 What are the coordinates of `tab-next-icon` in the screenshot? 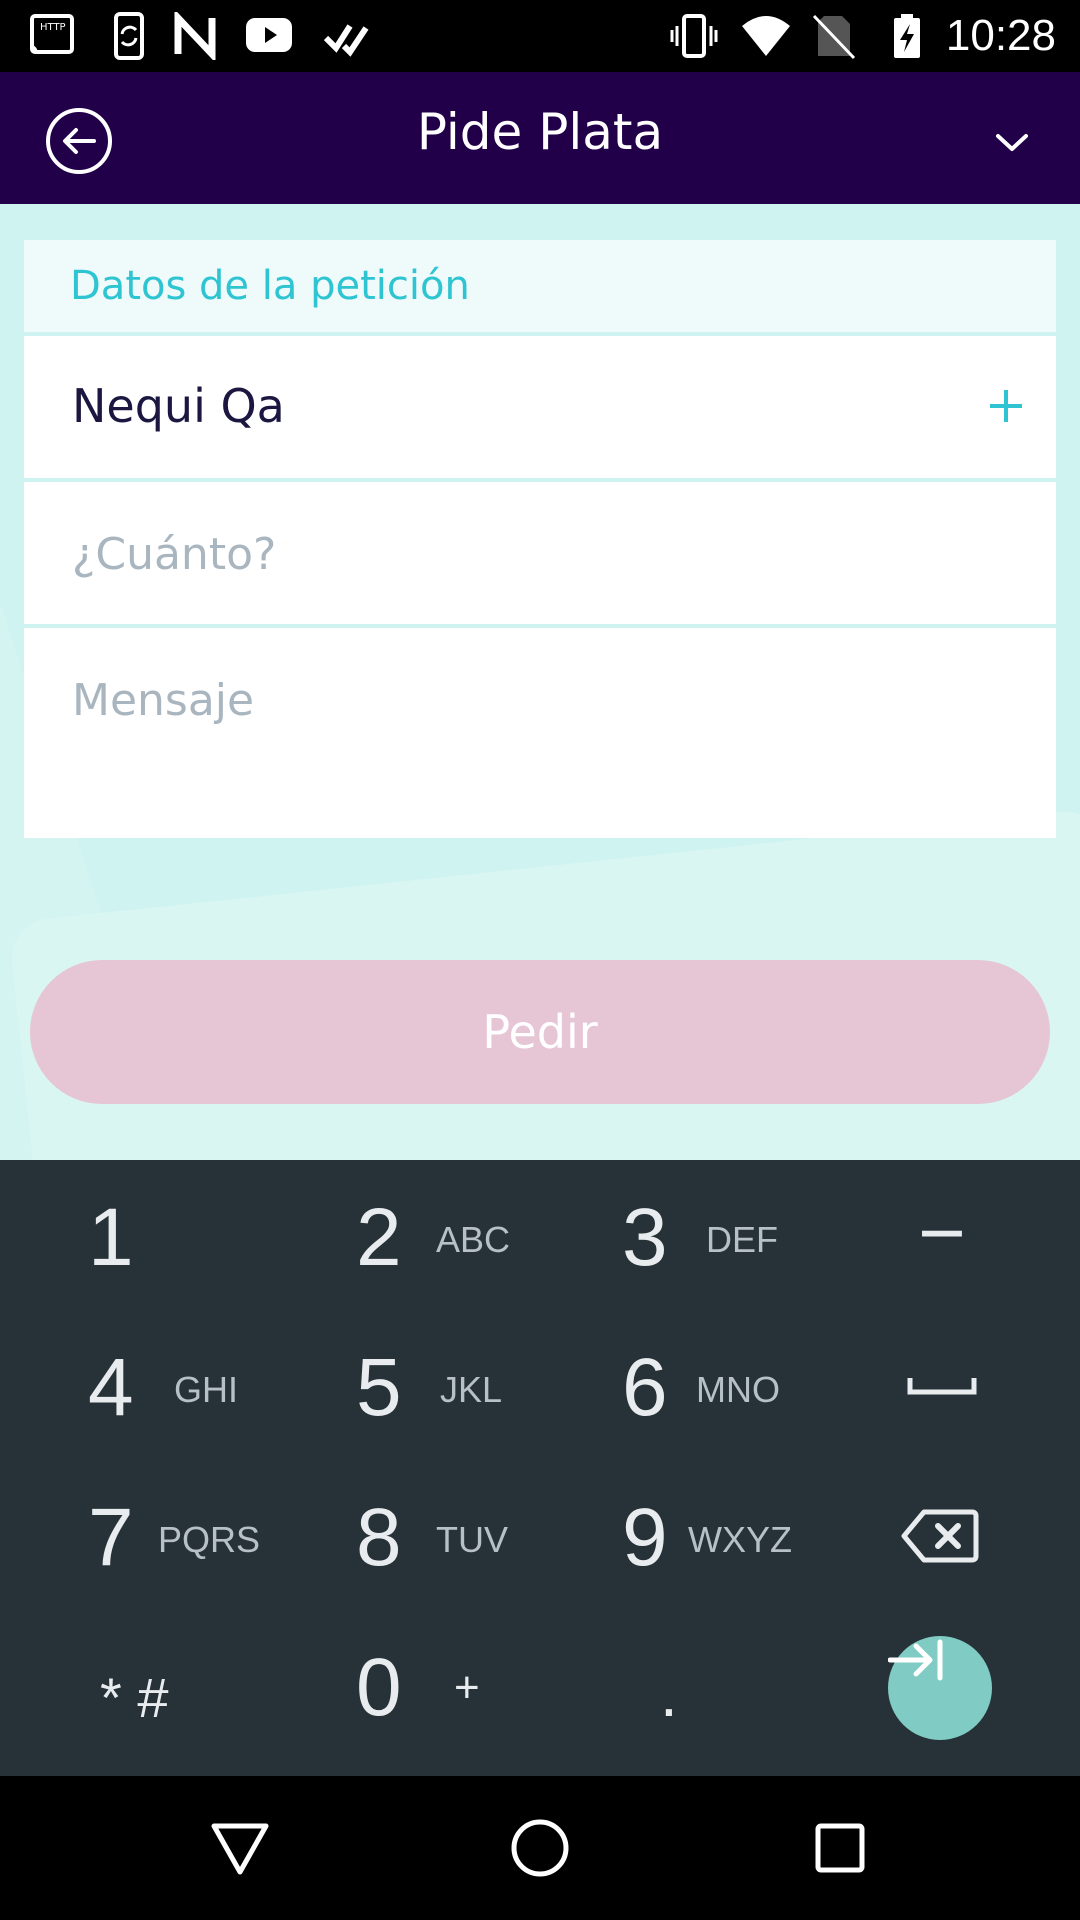 It's located at (915, 1660).